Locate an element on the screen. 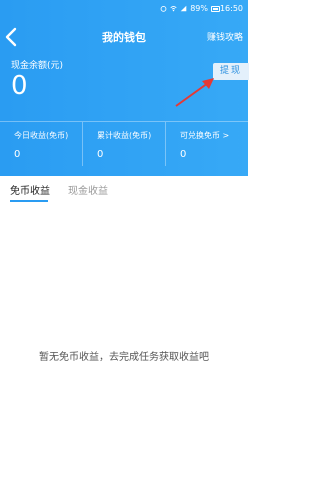 This screenshot has width=320, height=500. cash-balance-label: 现金余额(元) is located at coordinates (37, 66).